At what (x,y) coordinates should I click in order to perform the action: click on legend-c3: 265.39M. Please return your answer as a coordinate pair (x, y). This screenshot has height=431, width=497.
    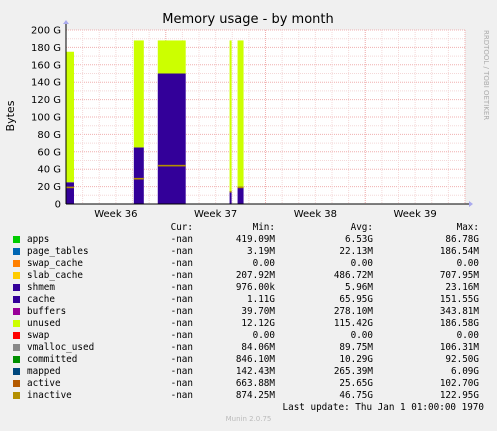
    Looking at the image, I should click on (353, 371).